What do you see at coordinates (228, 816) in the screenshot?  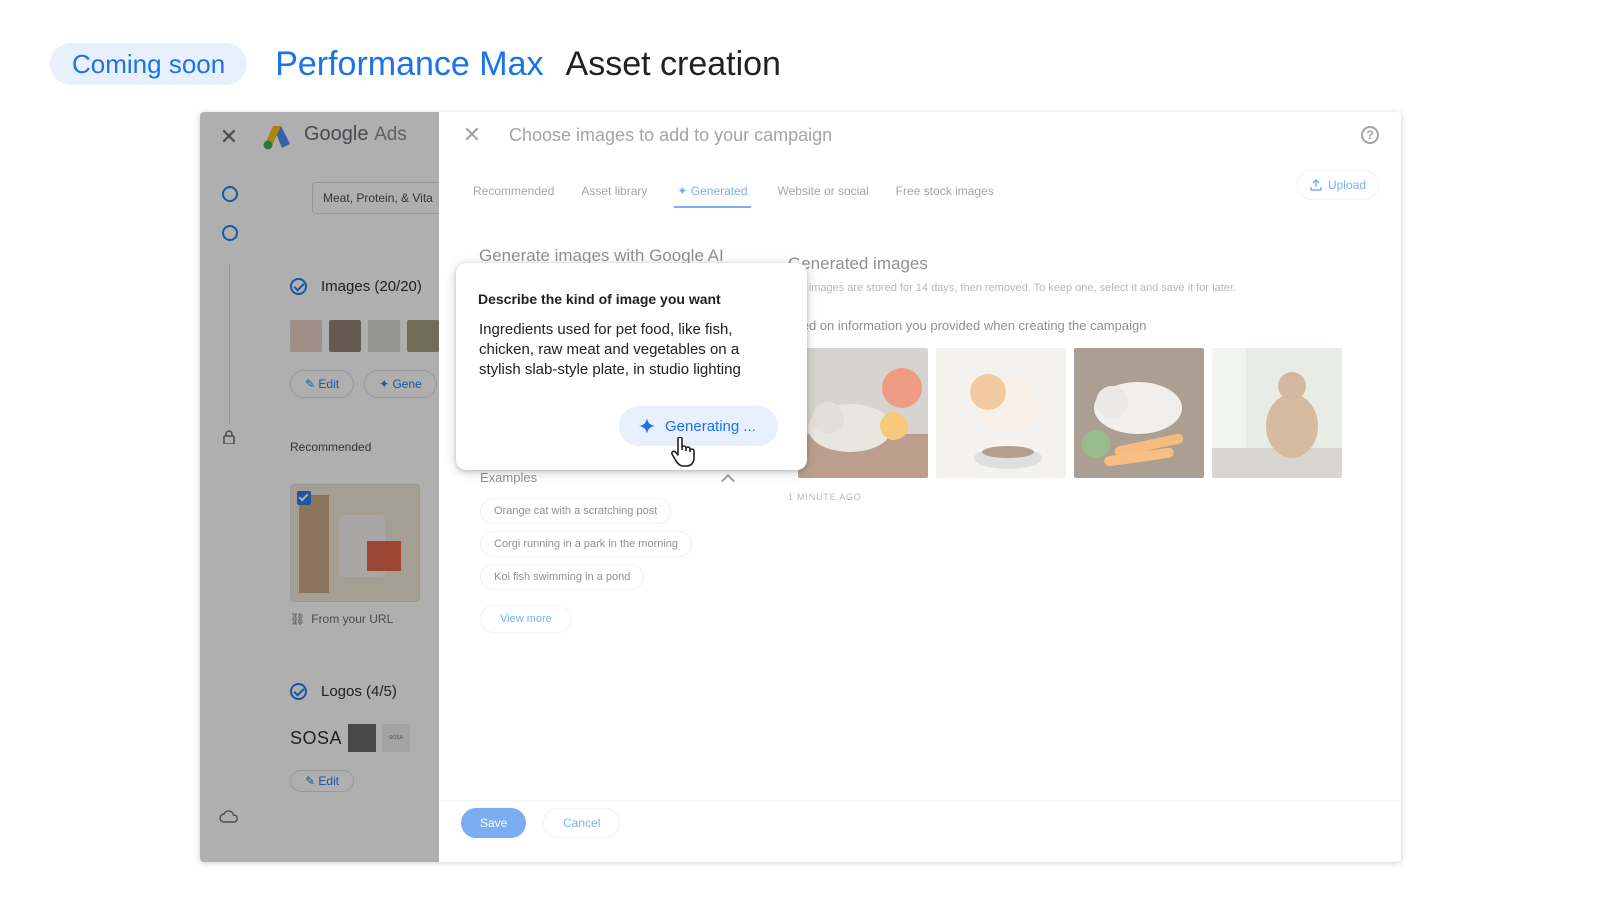 I see `cloud-save-icon` at bounding box center [228, 816].